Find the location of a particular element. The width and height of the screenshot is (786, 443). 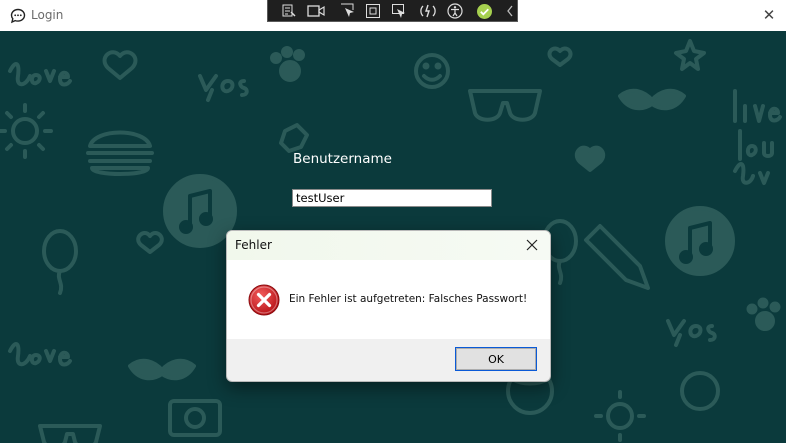

window-close-button: ✕ is located at coordinates (769, 15).